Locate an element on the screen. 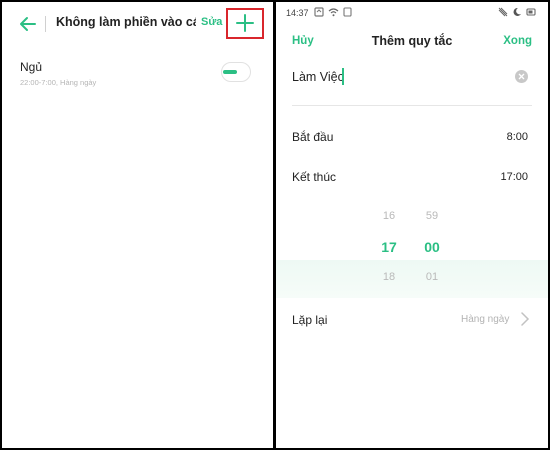 The image size is (550, 450). header-divider is located at coordinates (45, 24).